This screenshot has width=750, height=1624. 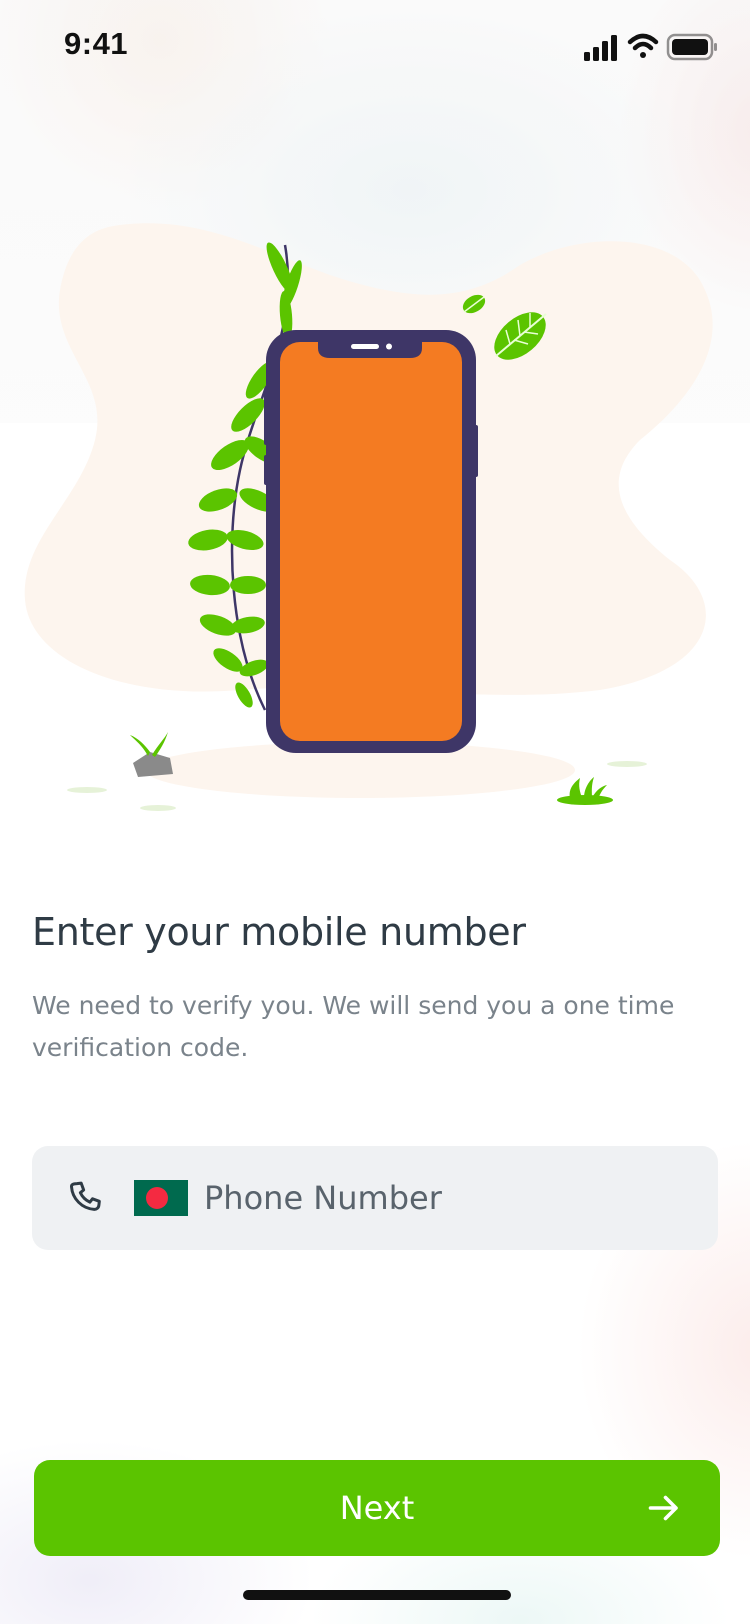 I want to click on flag-red-disc, so click(x=157, y=1198).